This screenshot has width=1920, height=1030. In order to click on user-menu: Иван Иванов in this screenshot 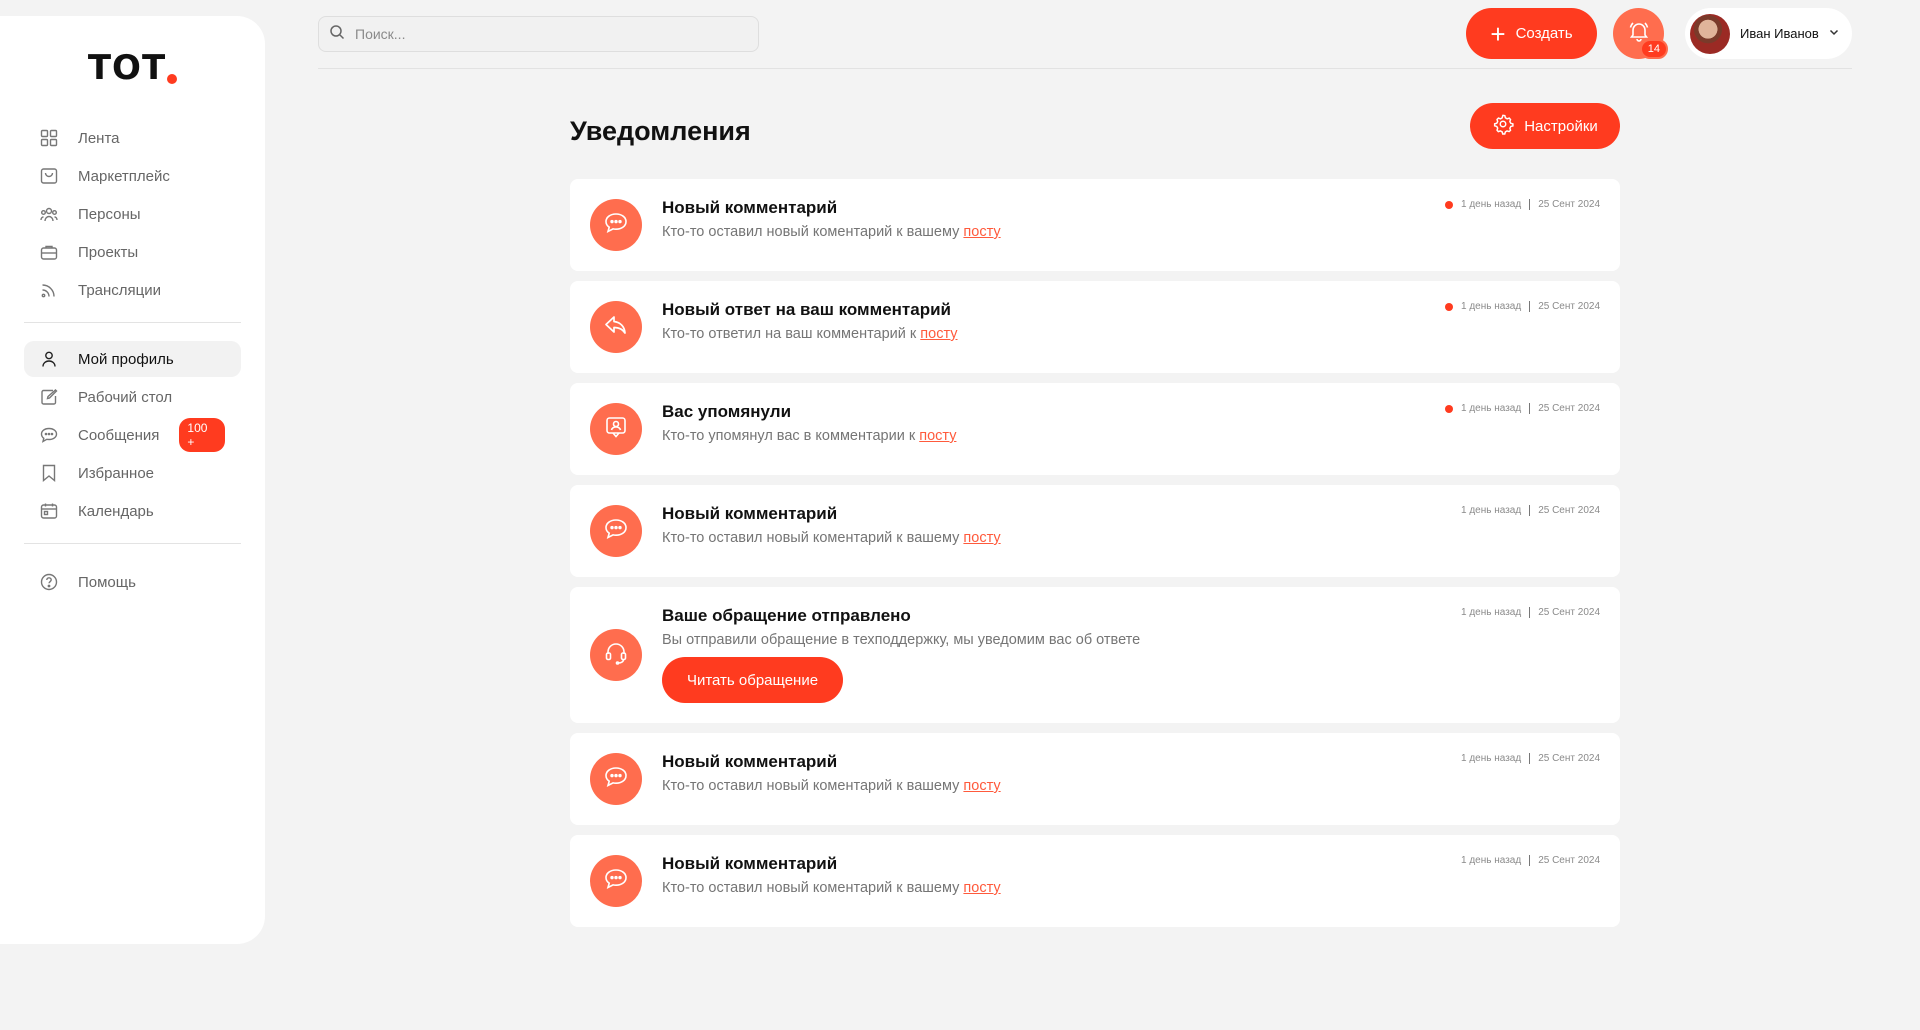, I will do `click(1768, 33)`.